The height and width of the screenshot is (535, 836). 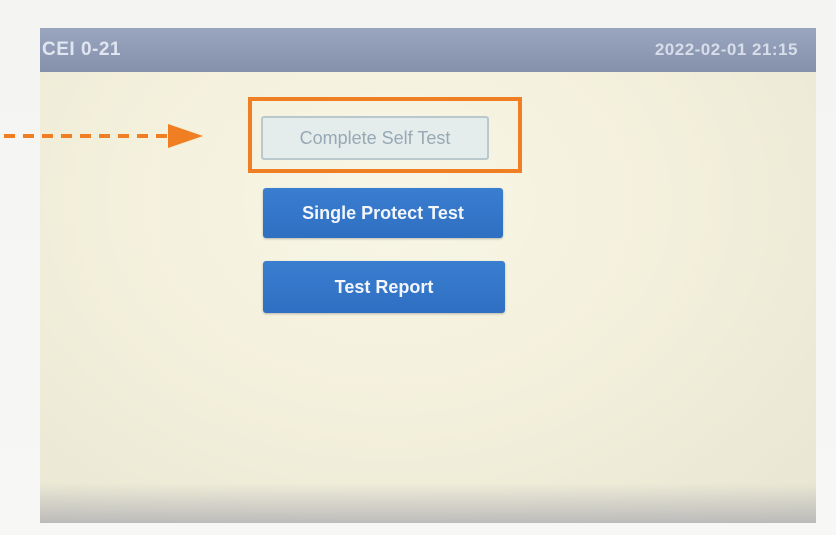 I want to click on test-report-button: Test Report, so click(x=384, y=287).